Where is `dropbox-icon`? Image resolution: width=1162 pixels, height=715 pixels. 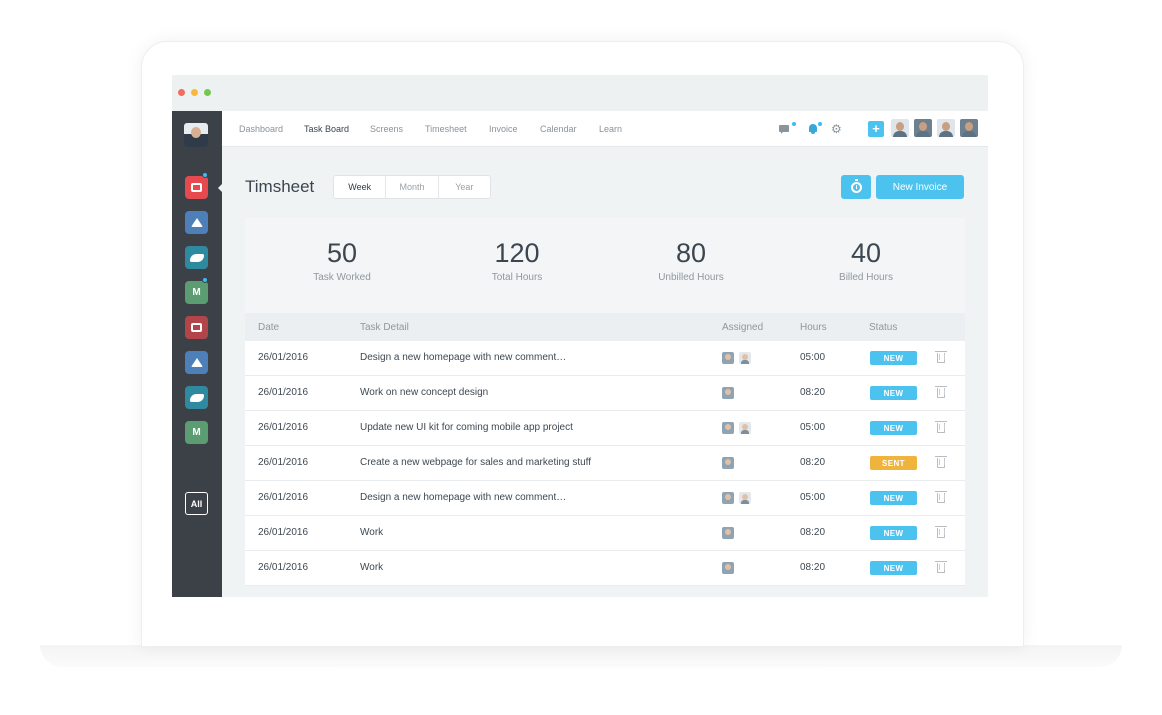 dropbox-icon is located at coordinates (196, 222).